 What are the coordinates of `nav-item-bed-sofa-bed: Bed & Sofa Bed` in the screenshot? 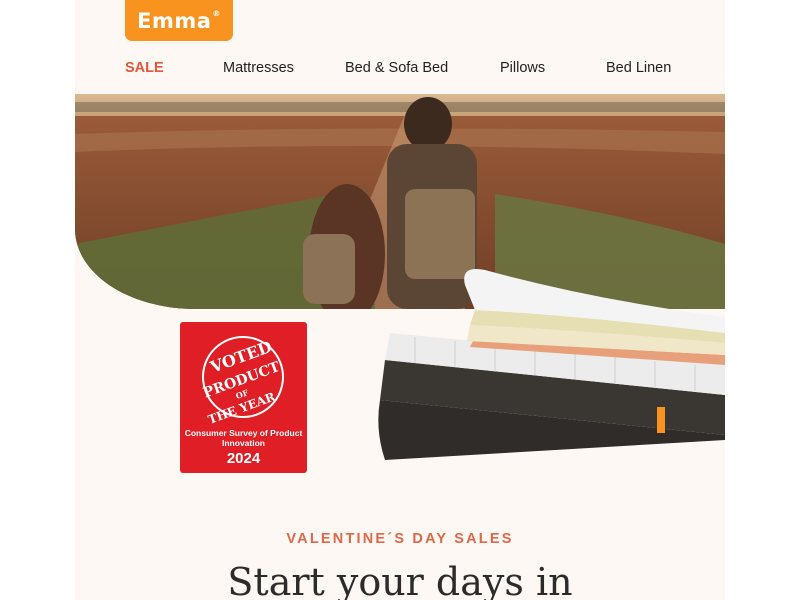 It's located at (396, 68).